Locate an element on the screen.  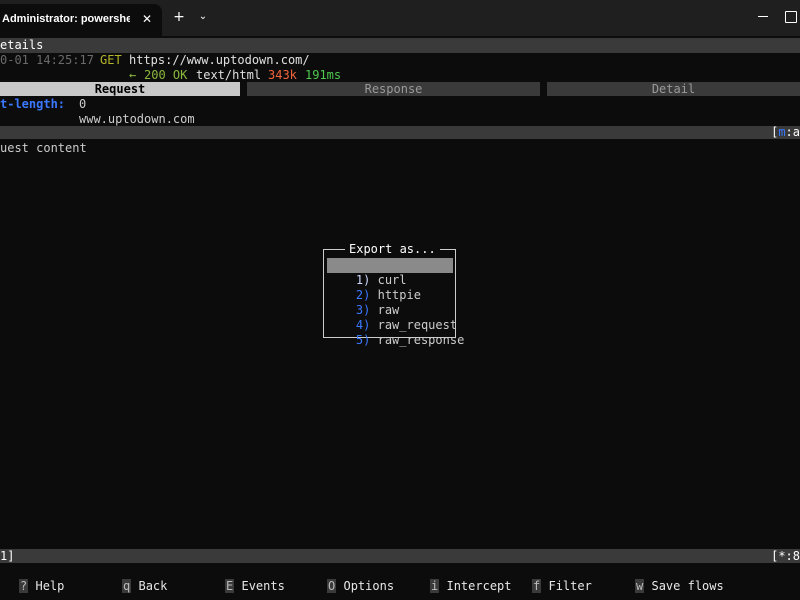
flow-content-type: text/html is located at coordinates (229, 75).